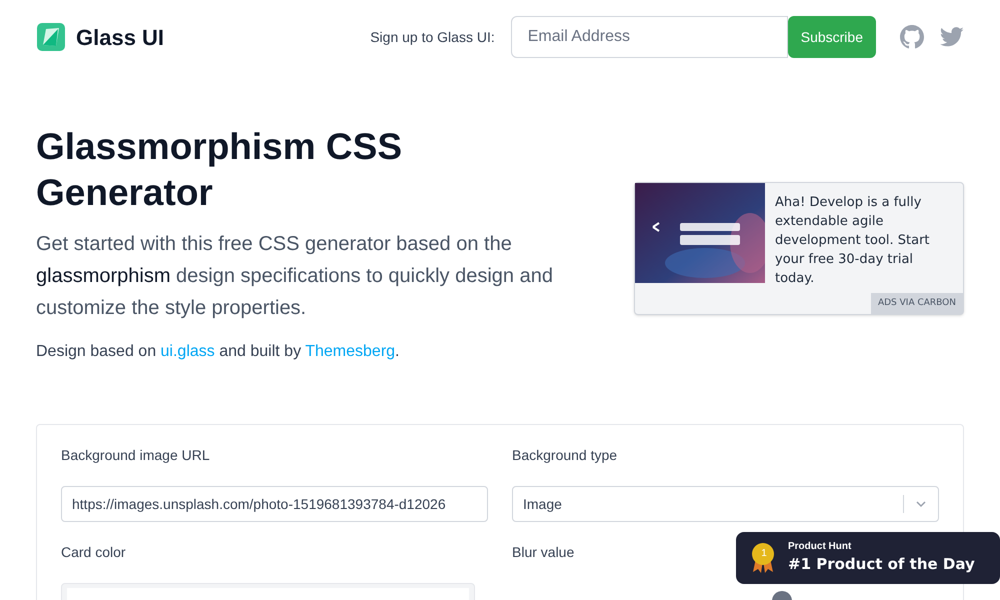 Image resolution: width=1000 pixels, height=600 pixels. I want to click on field-label: Background image URL, so click(135, 455).